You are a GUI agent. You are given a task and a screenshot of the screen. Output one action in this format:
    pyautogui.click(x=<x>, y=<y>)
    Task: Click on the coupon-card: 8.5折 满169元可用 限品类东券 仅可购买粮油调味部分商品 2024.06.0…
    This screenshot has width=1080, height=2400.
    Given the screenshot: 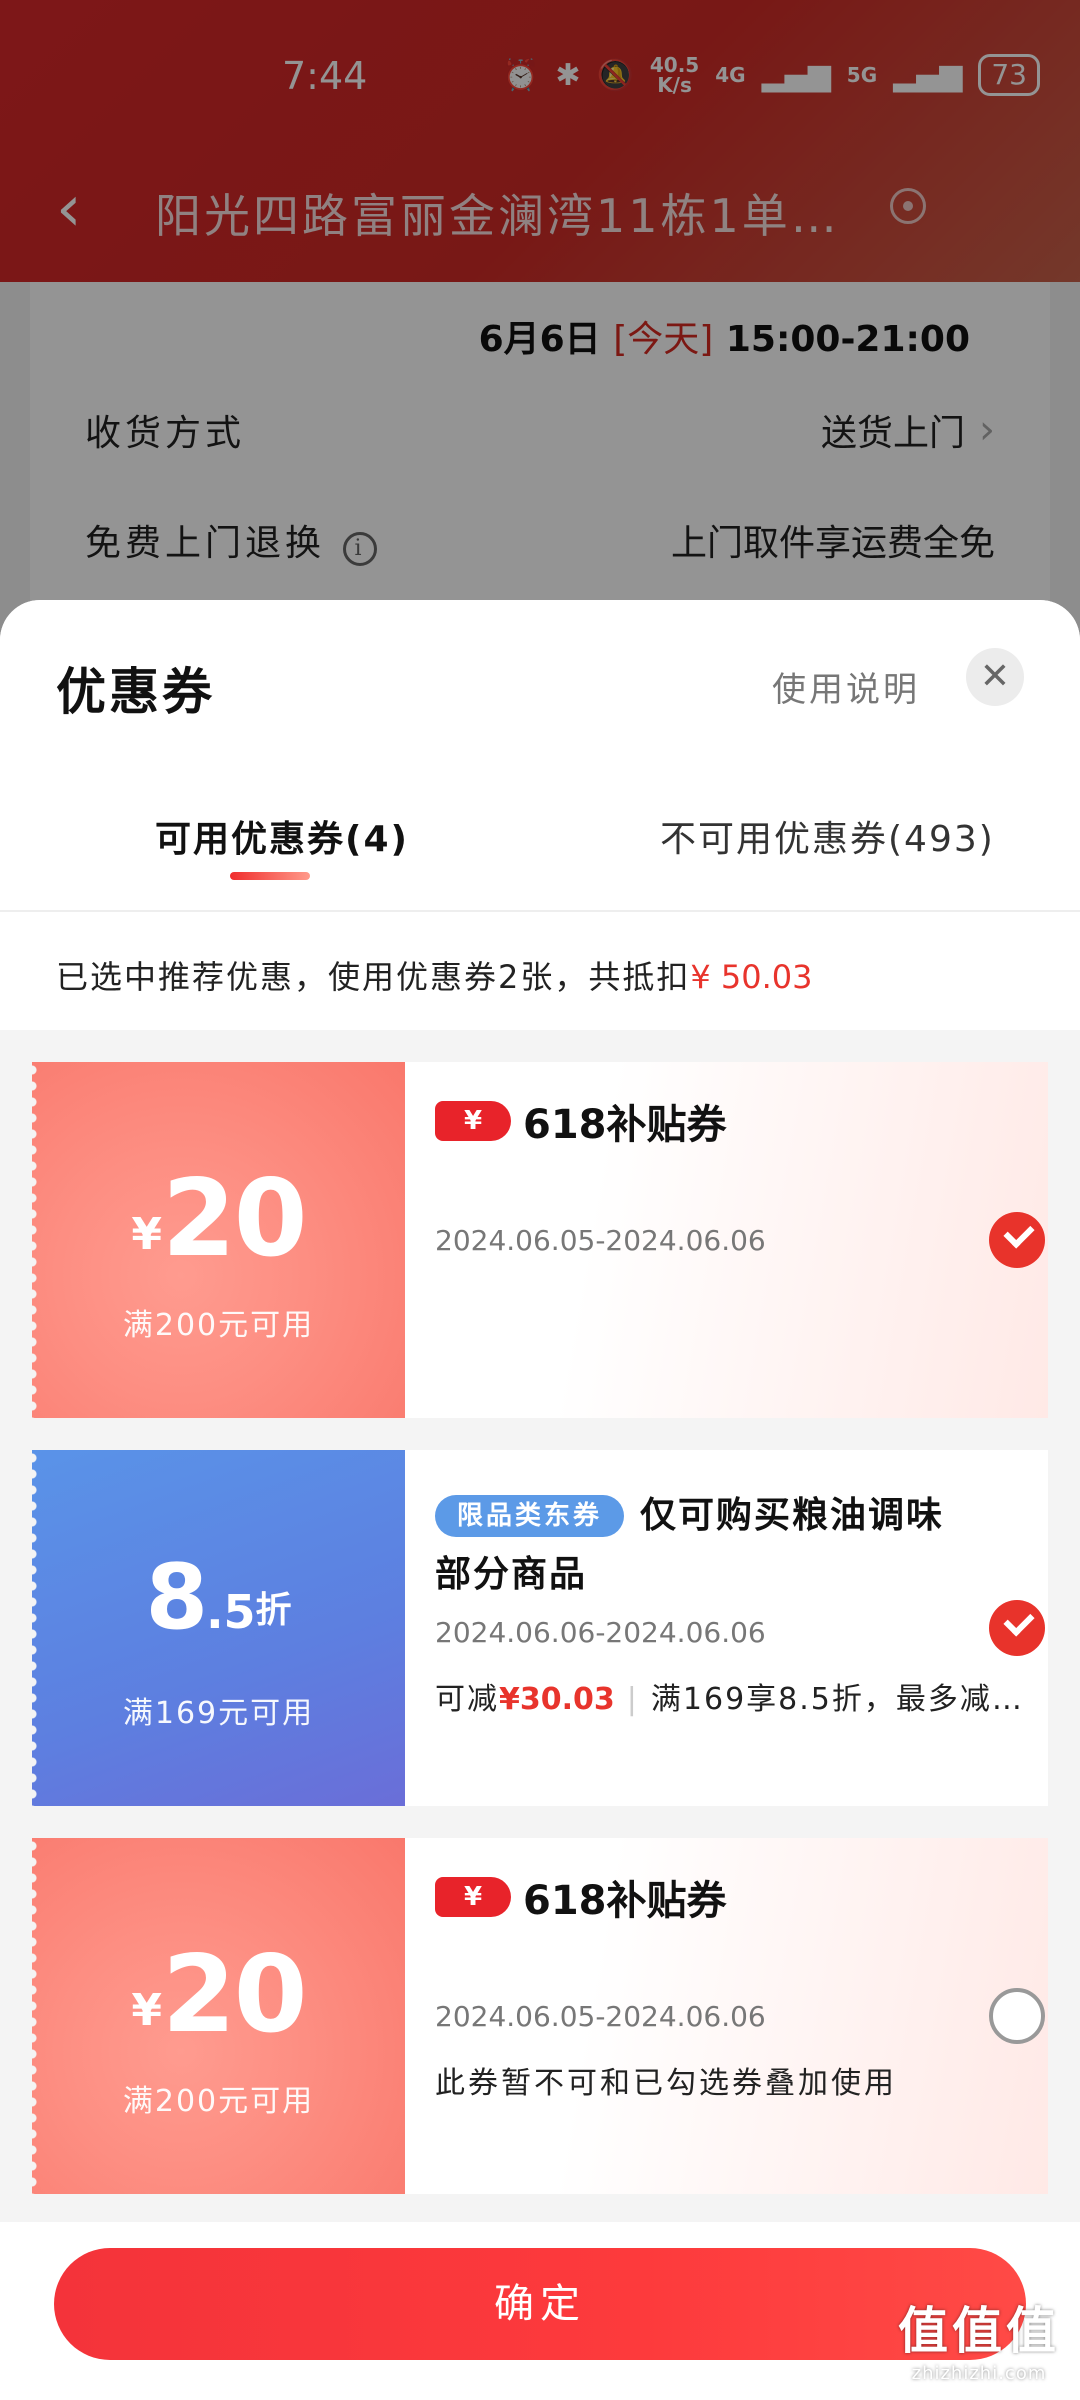 What is the action you would take?
    pyautogui.click(x=540, y=1628)
    